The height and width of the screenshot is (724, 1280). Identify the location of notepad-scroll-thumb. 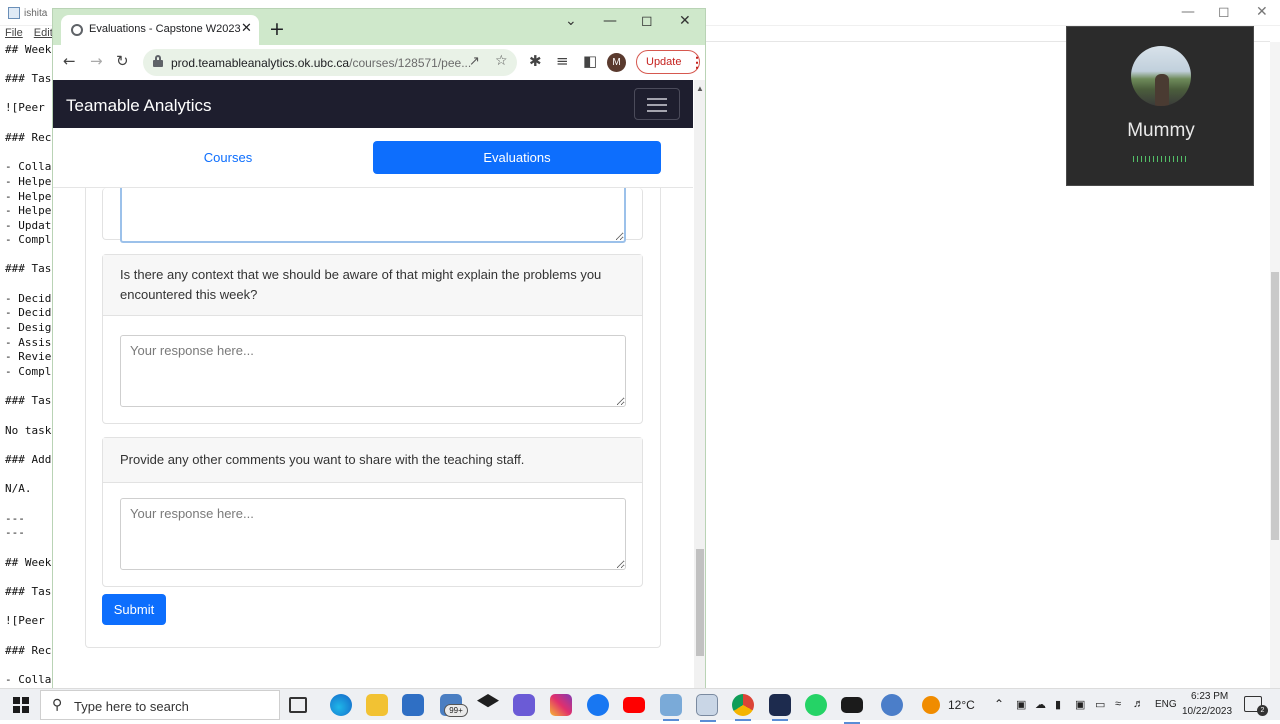
(1275, 406).